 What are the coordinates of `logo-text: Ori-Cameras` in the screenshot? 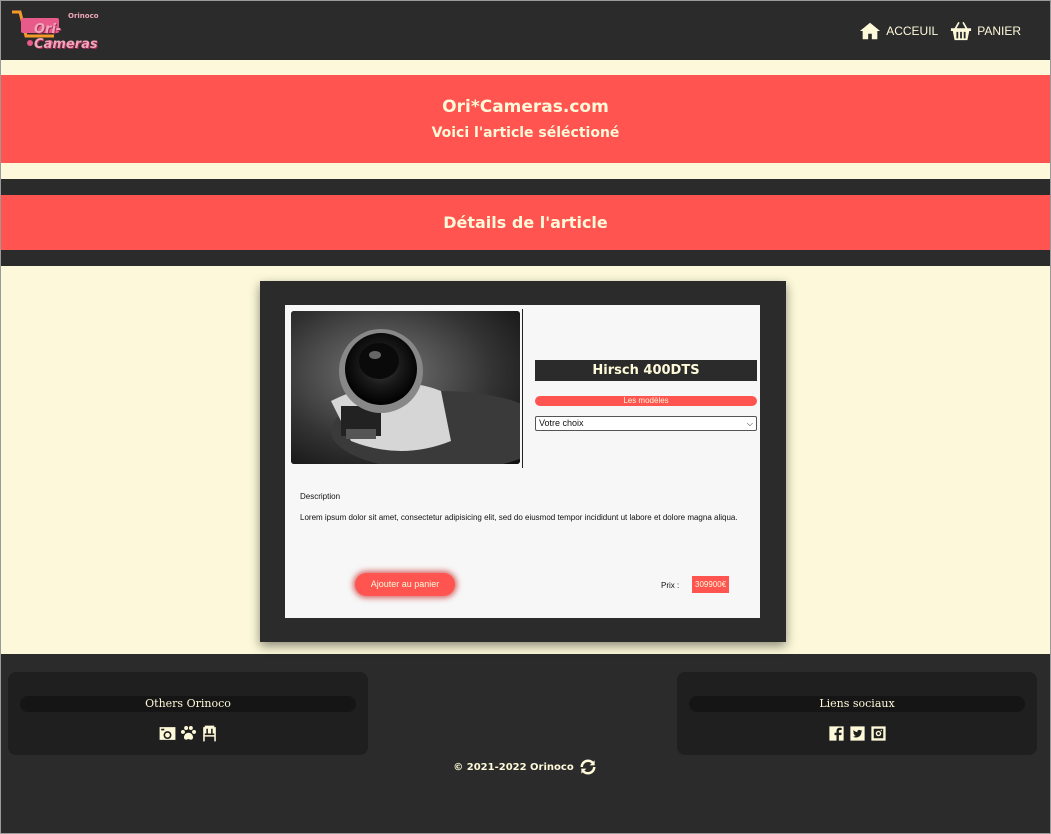 It's located at (66, 37).